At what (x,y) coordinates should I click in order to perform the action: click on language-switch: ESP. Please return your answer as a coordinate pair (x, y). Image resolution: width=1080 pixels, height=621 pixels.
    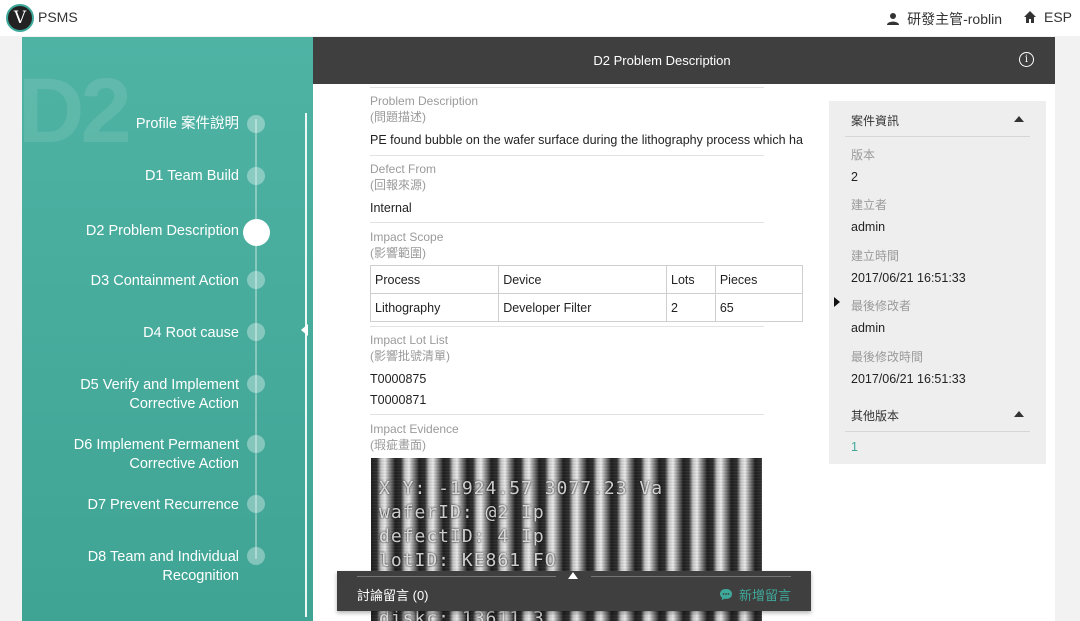
    Looking at the image, I should click on (1047, 17).